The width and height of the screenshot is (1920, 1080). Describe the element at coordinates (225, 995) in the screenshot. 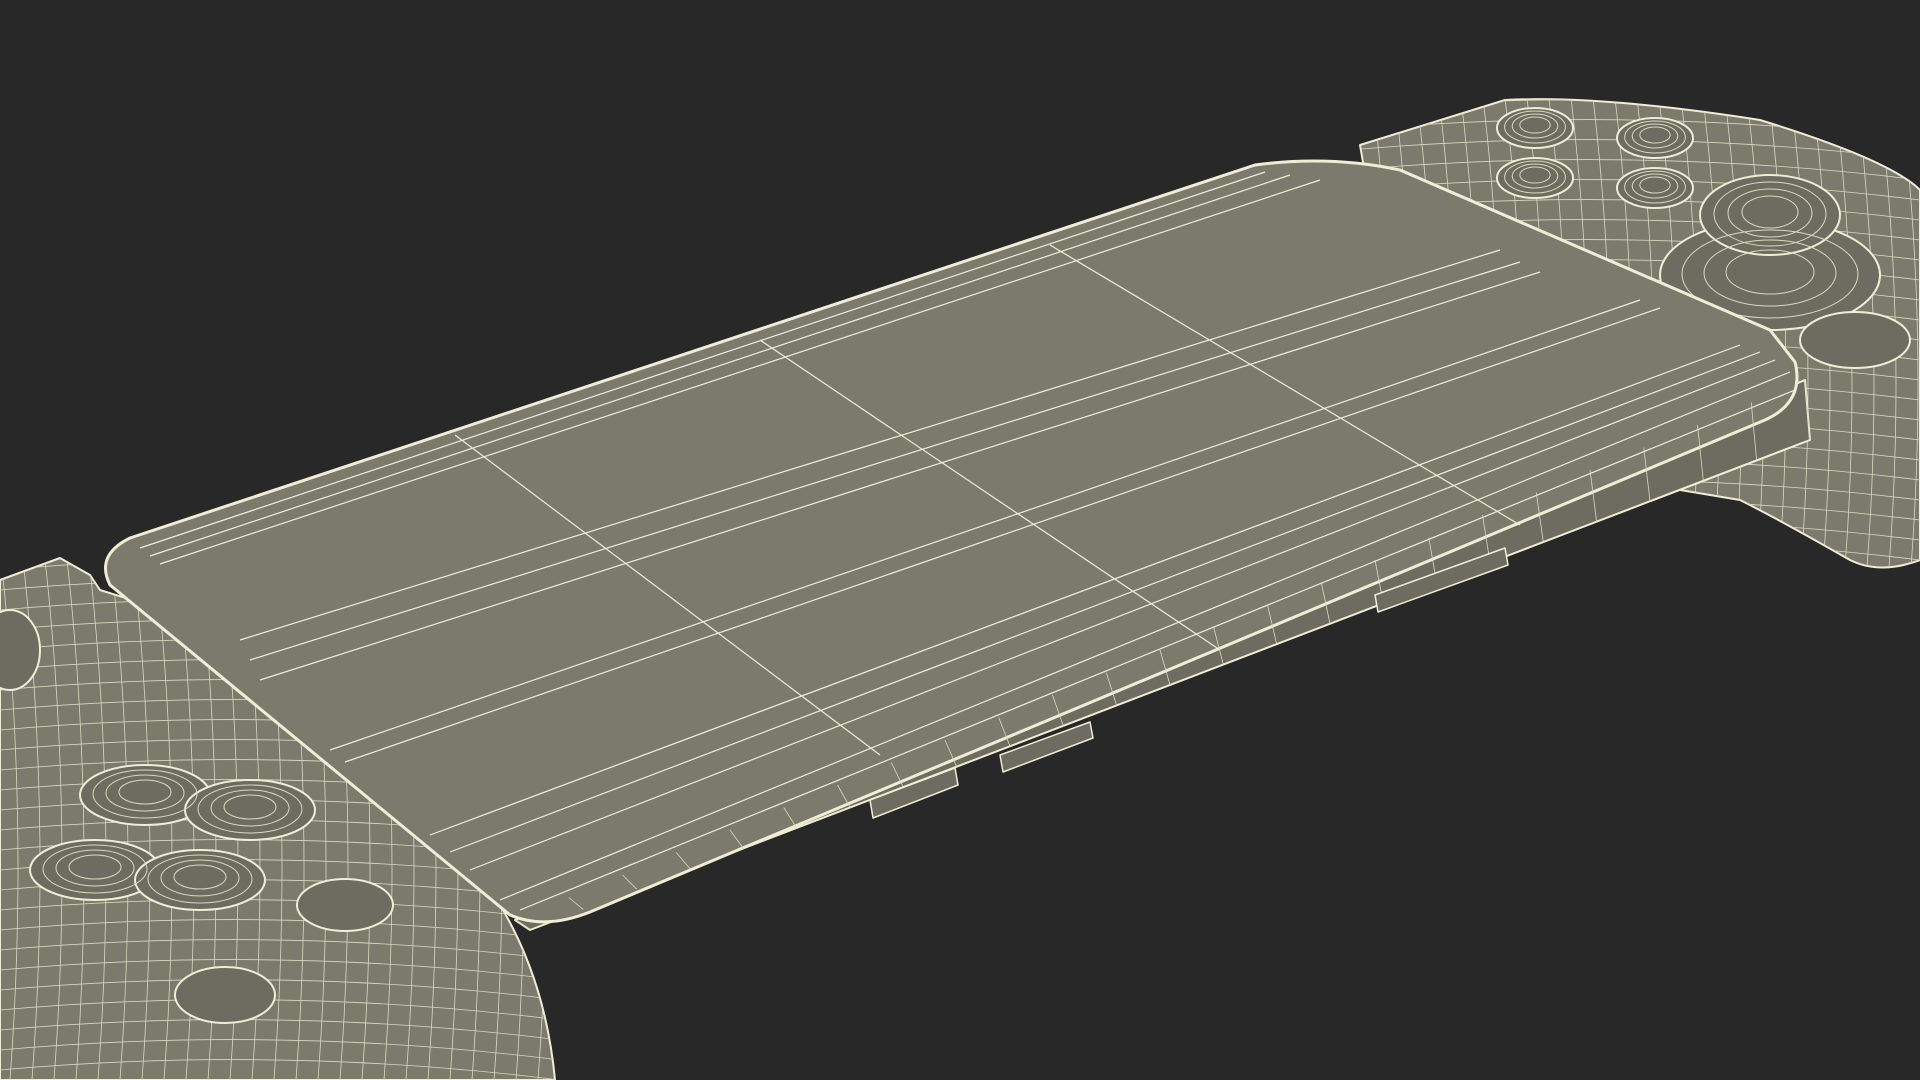

I see `left-bottom-button` at that location.